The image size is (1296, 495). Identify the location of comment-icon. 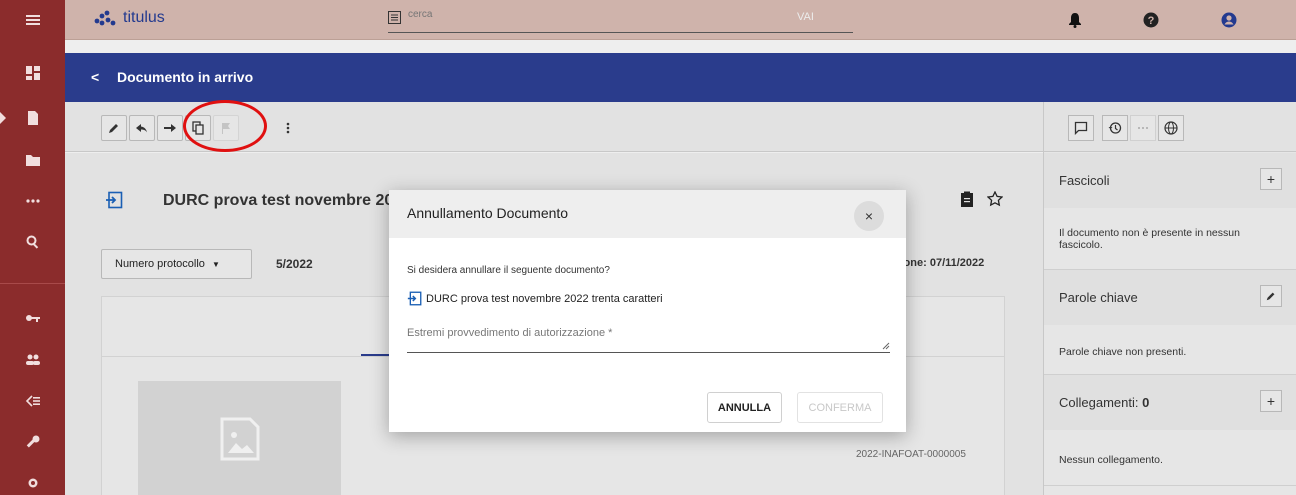
(1081, 128).